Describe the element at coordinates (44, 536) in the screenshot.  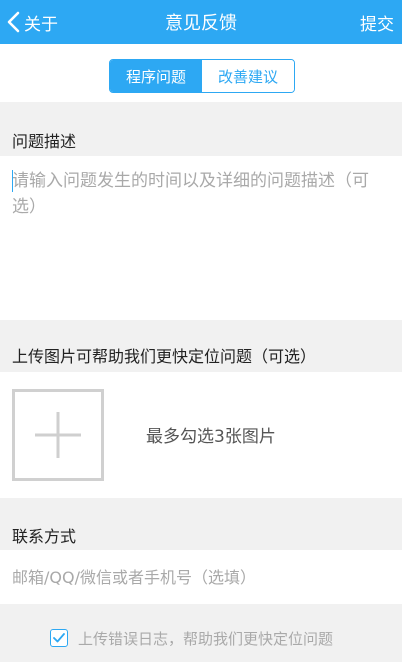
I see `contact-label: 联系方式` at that location.